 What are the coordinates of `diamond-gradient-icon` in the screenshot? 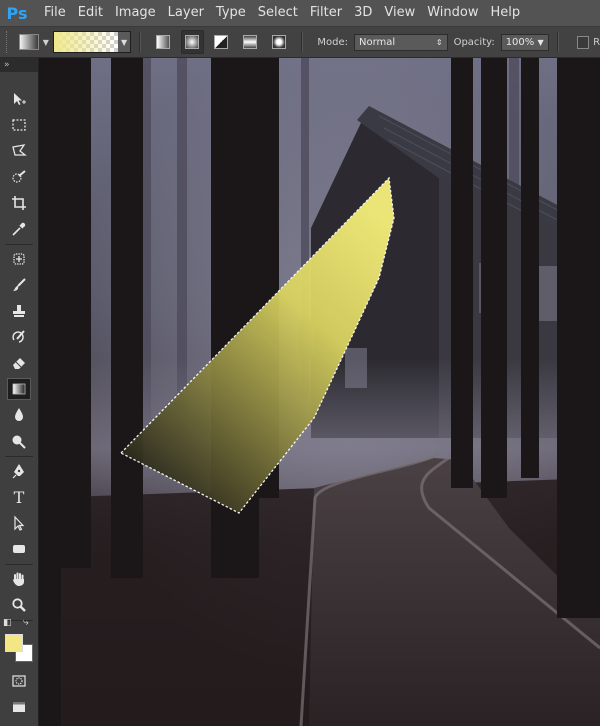 It's located at (278, 42).